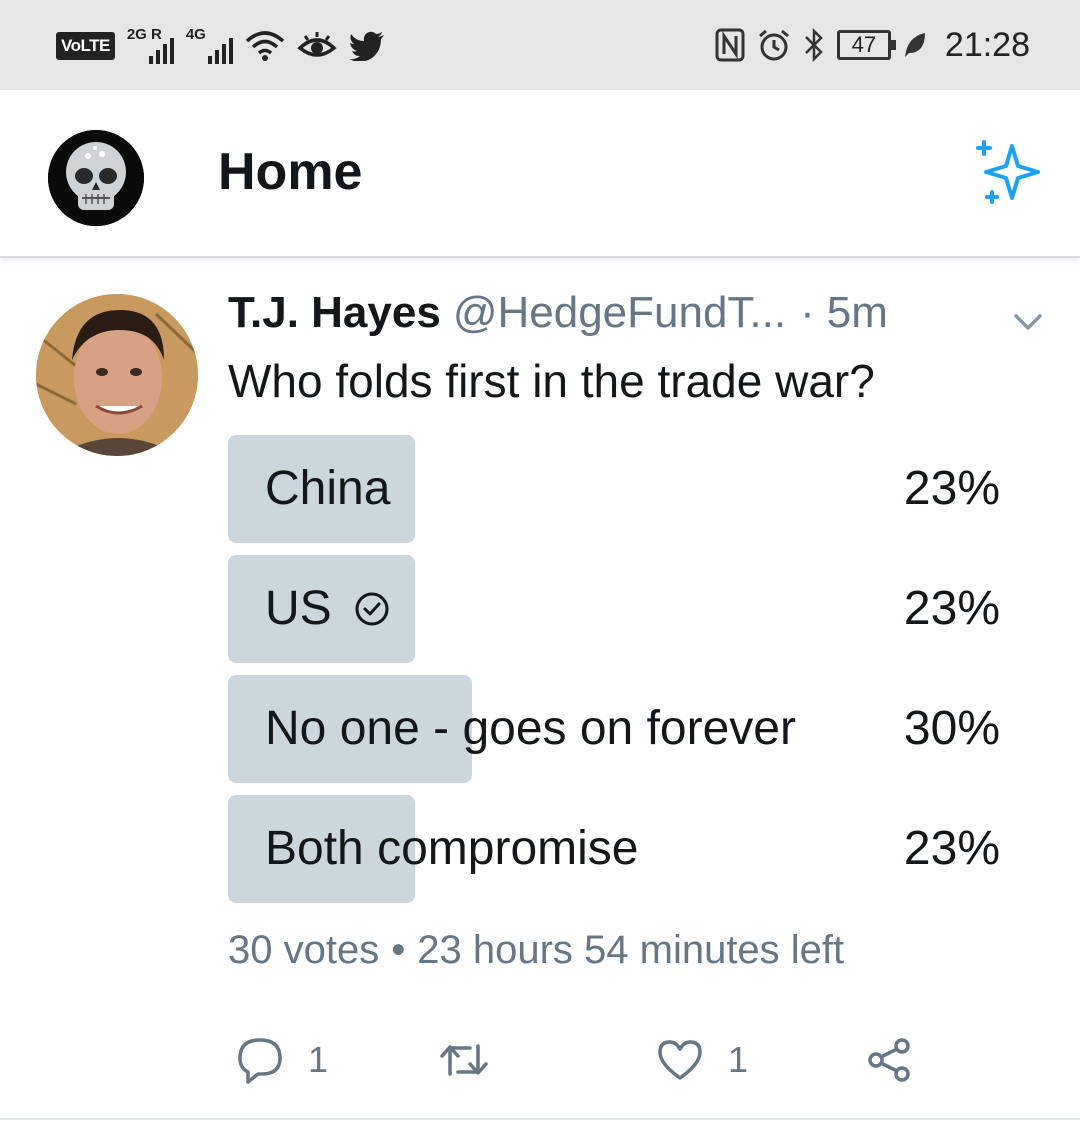 The height and width of the screenshot is (1130, 1080). What do you see at coordinates (195, 34) in the screenshot?
I see `network-type-2: 4G` at bounding box center [195, 34].